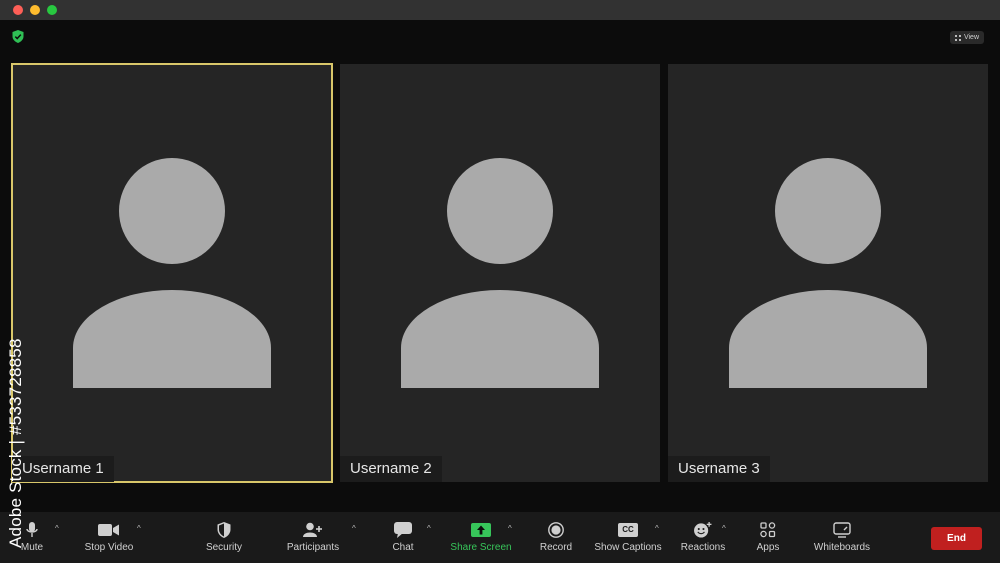  I want to click on participant-name: Username 3, so click(719, 469).